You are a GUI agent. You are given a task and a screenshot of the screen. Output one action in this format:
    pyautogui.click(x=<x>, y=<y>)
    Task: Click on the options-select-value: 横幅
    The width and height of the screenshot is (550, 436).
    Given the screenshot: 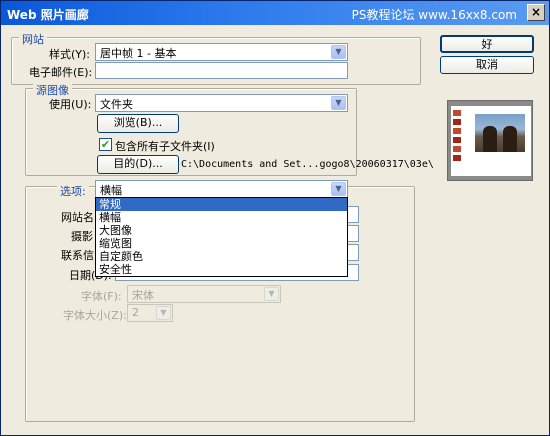 What is the action you would take?
    pyautogui.click(x=111, y=190)
    